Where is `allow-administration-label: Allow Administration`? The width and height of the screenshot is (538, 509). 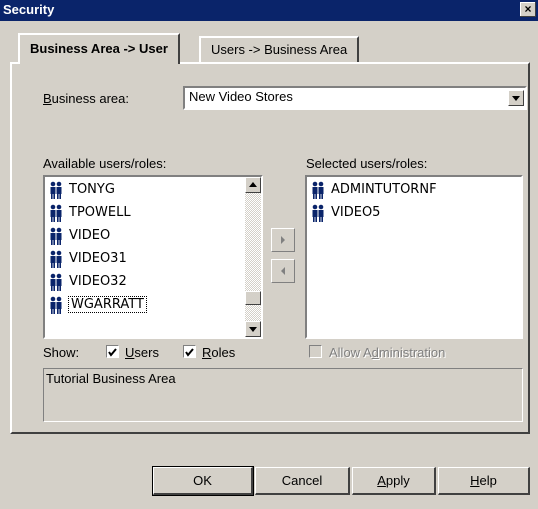 allow-administration-label: Allow Administration is located at coordinates (387, 352).